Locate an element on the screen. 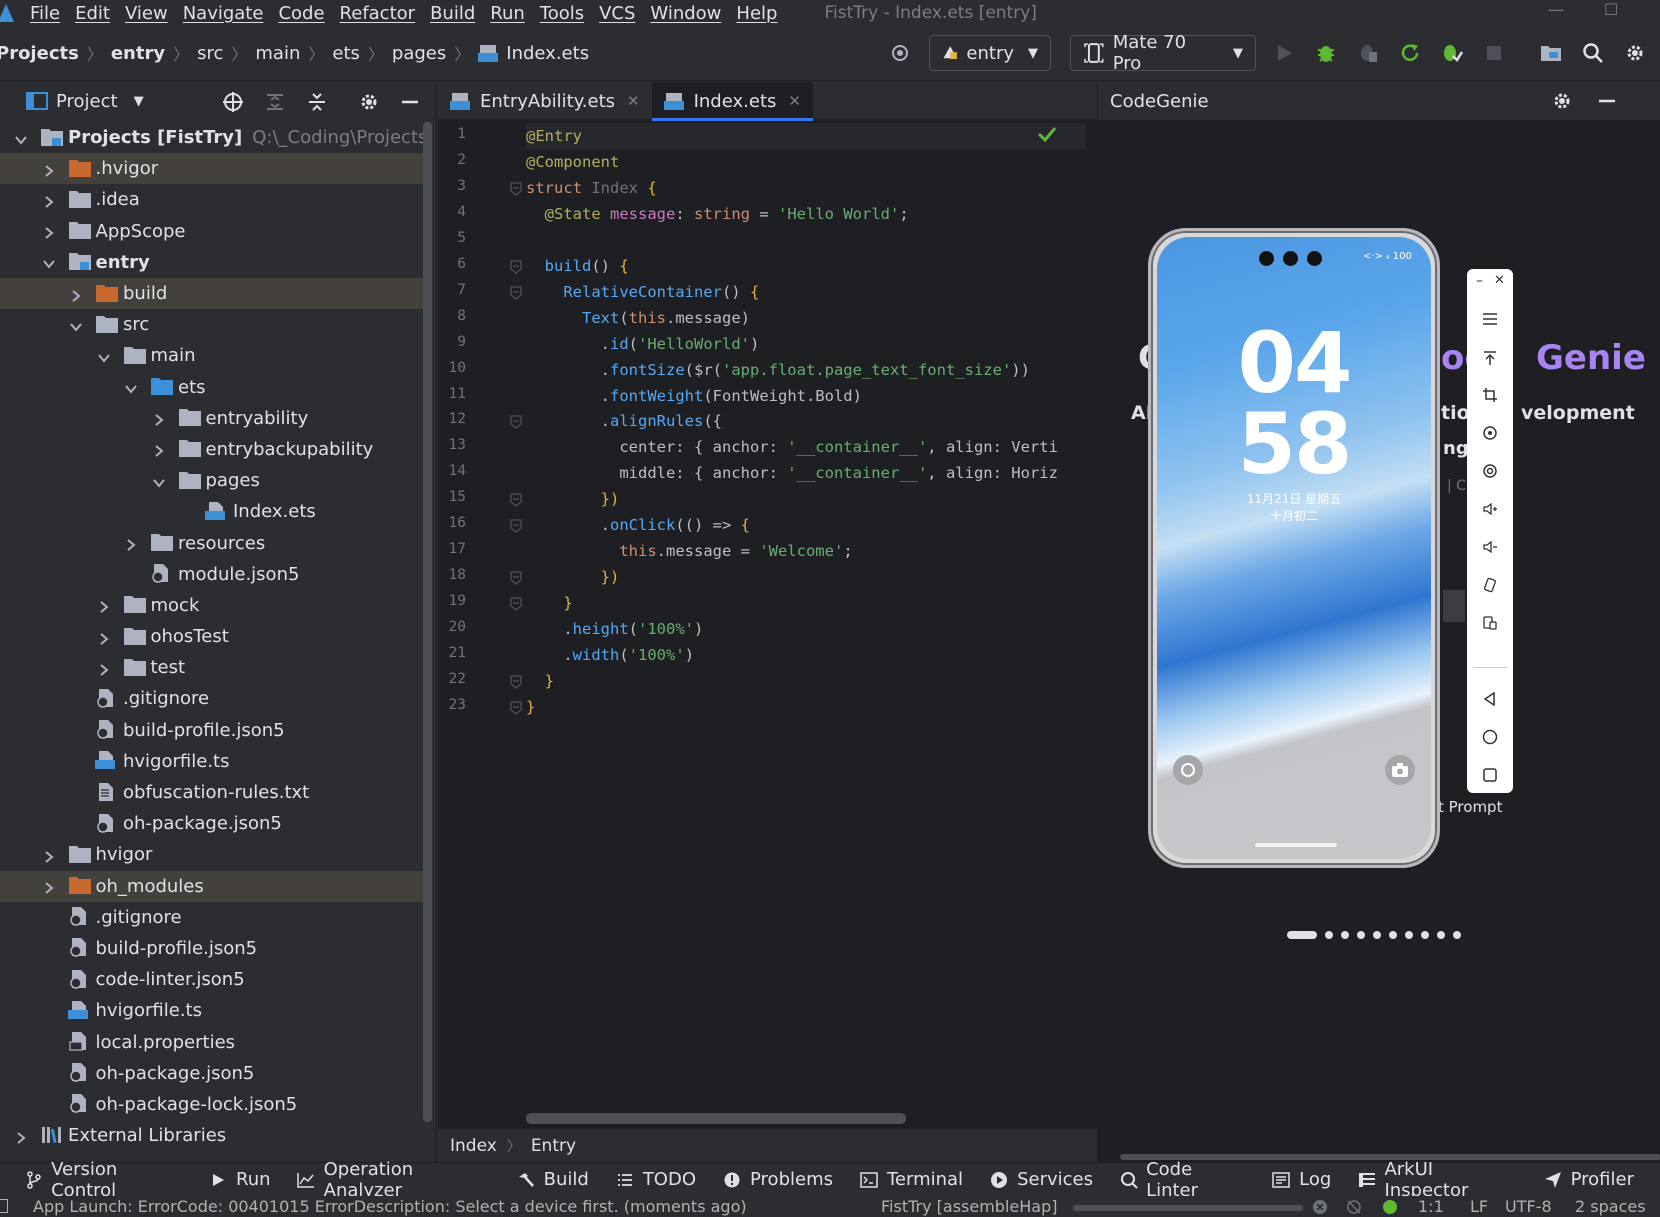 The image size is (1660, 1217). menu-vcs: VCS is located at coordinates (617, 13).